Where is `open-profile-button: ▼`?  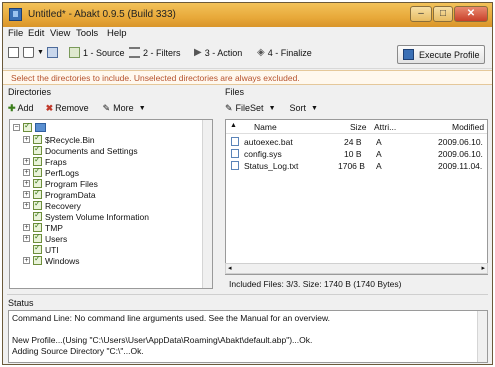 open-profile-button: ▼ is located at coordinates (33, 52).